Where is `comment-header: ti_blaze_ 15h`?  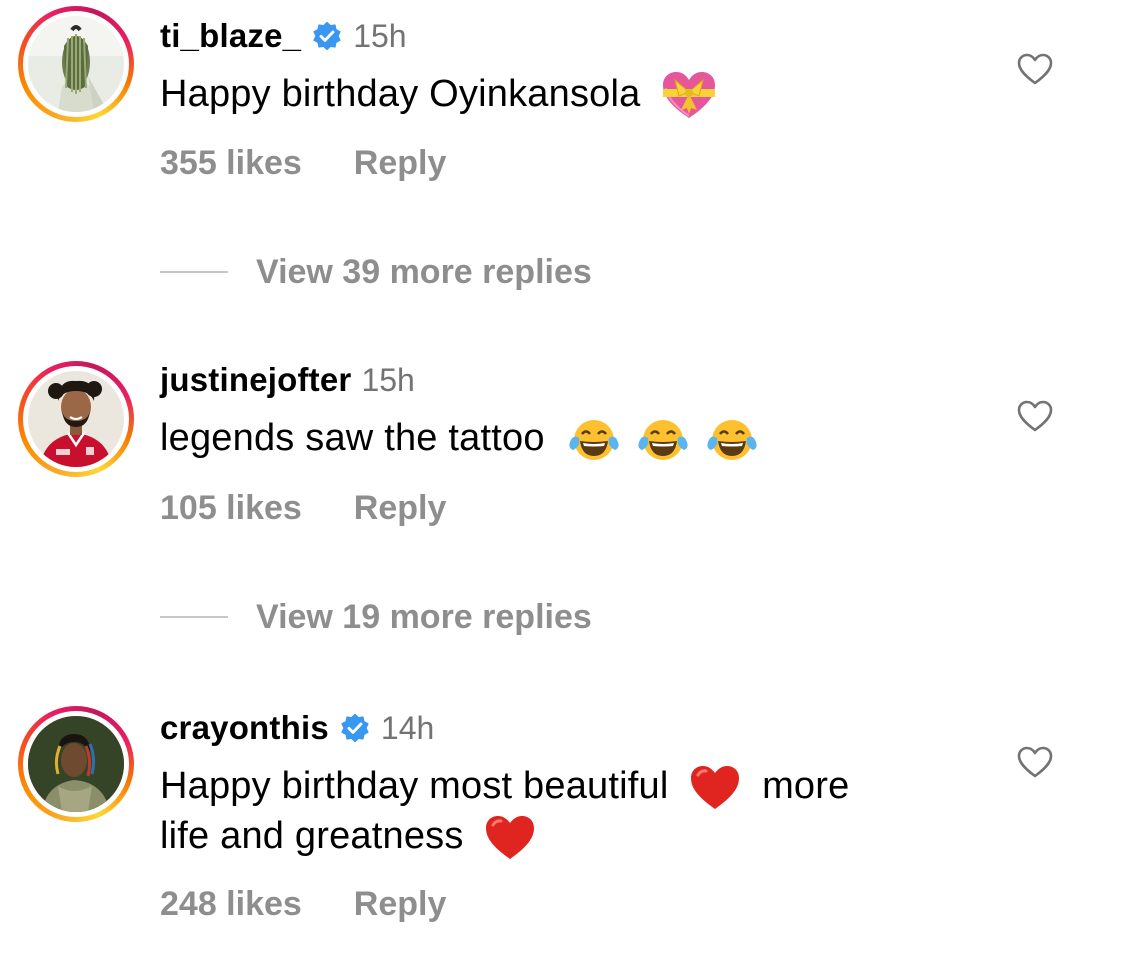
comment-header: ti_blaze_ 15h is located at coordinates (283, 36).